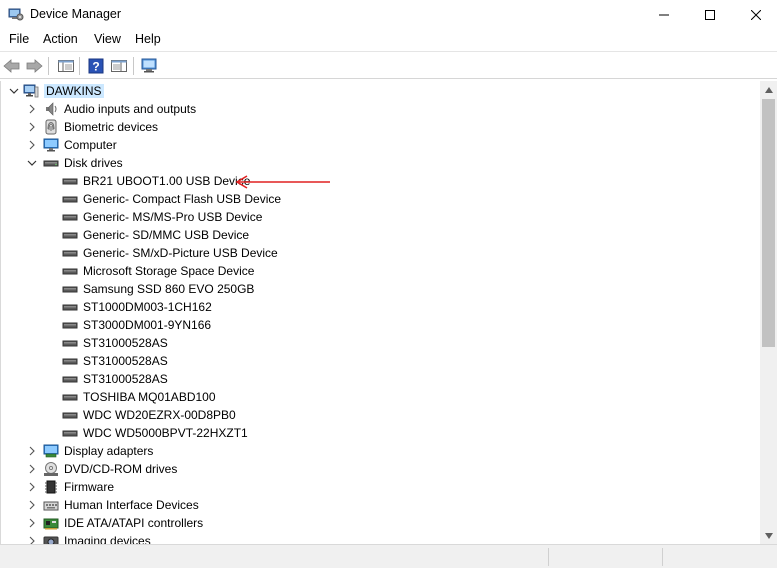  What do you see at coordinates (51, 127) in the screenshot?
I see `fingerprint-icon` at bounding box center [51, 127].